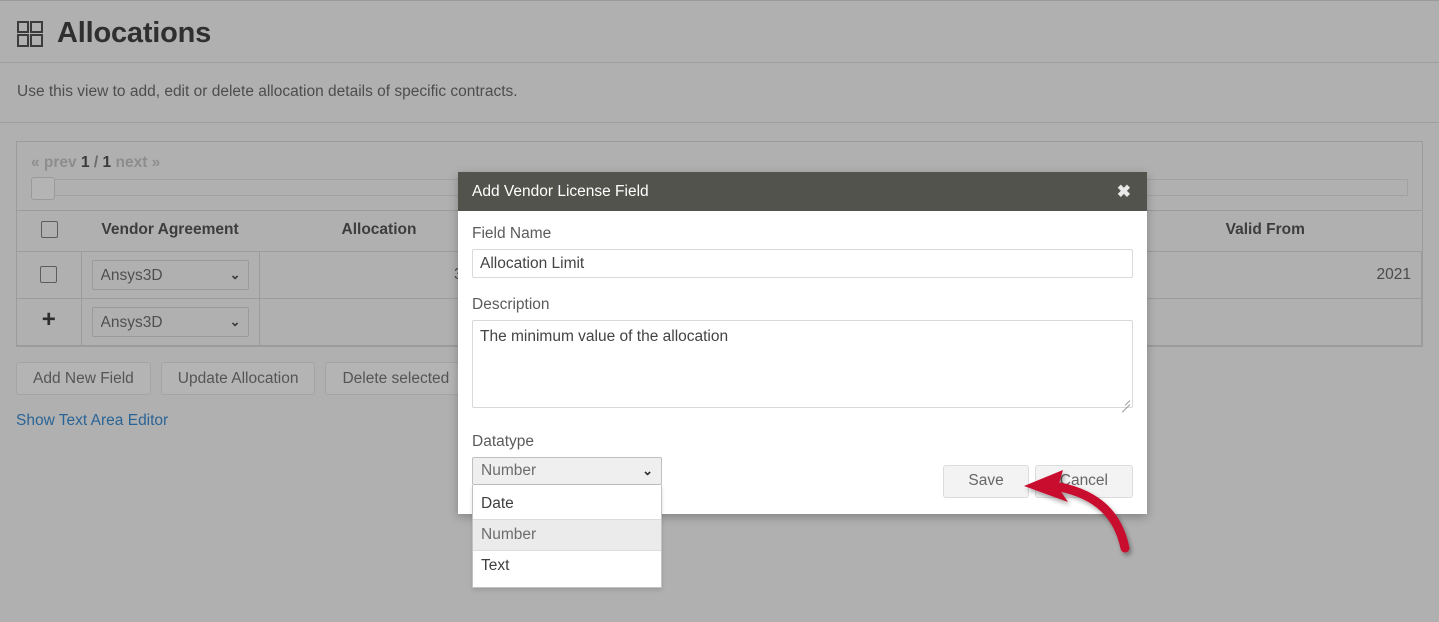  What do you see at coordinates (43, 188) in the screenshot?
I see `scrollbar-thumb` at bounding box center [43, 188].